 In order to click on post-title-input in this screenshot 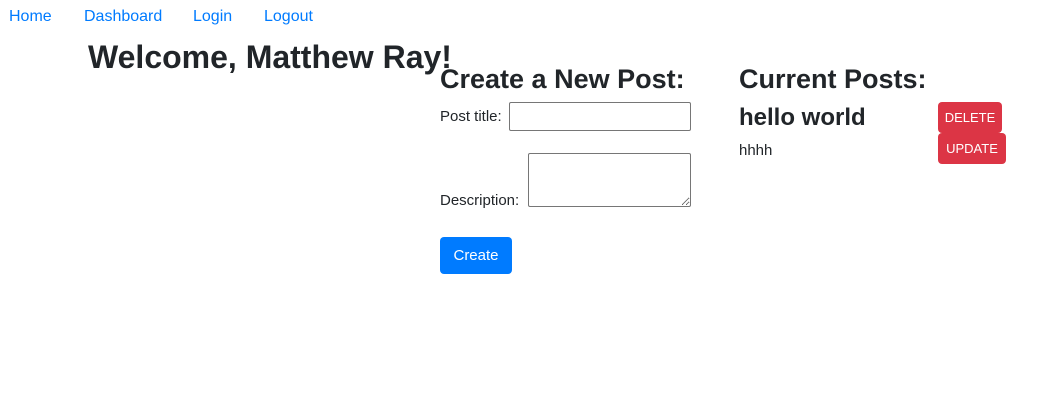, I will do `click(600, 116)`.